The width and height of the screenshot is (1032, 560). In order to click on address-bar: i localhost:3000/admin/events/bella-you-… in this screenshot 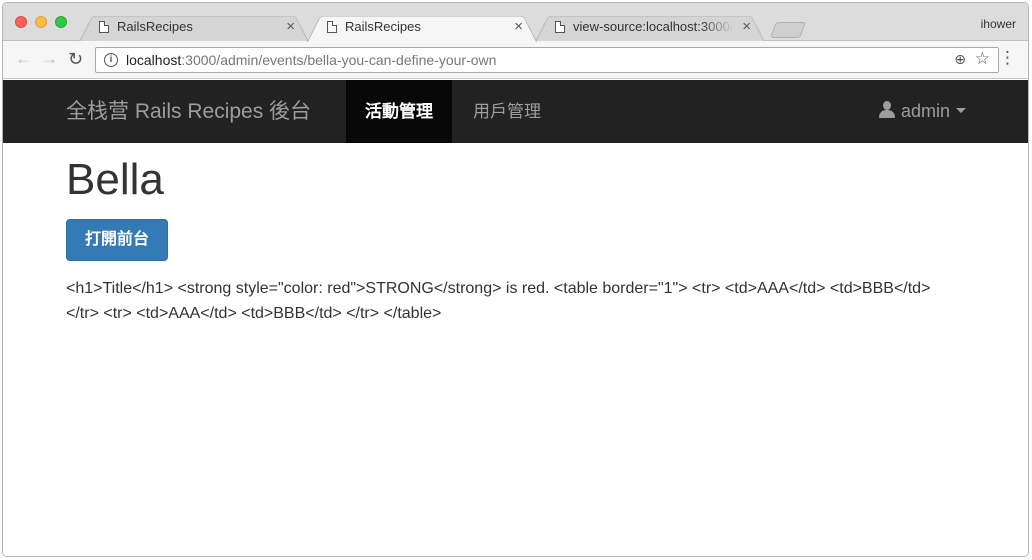, I will do `click(547, 60)`.